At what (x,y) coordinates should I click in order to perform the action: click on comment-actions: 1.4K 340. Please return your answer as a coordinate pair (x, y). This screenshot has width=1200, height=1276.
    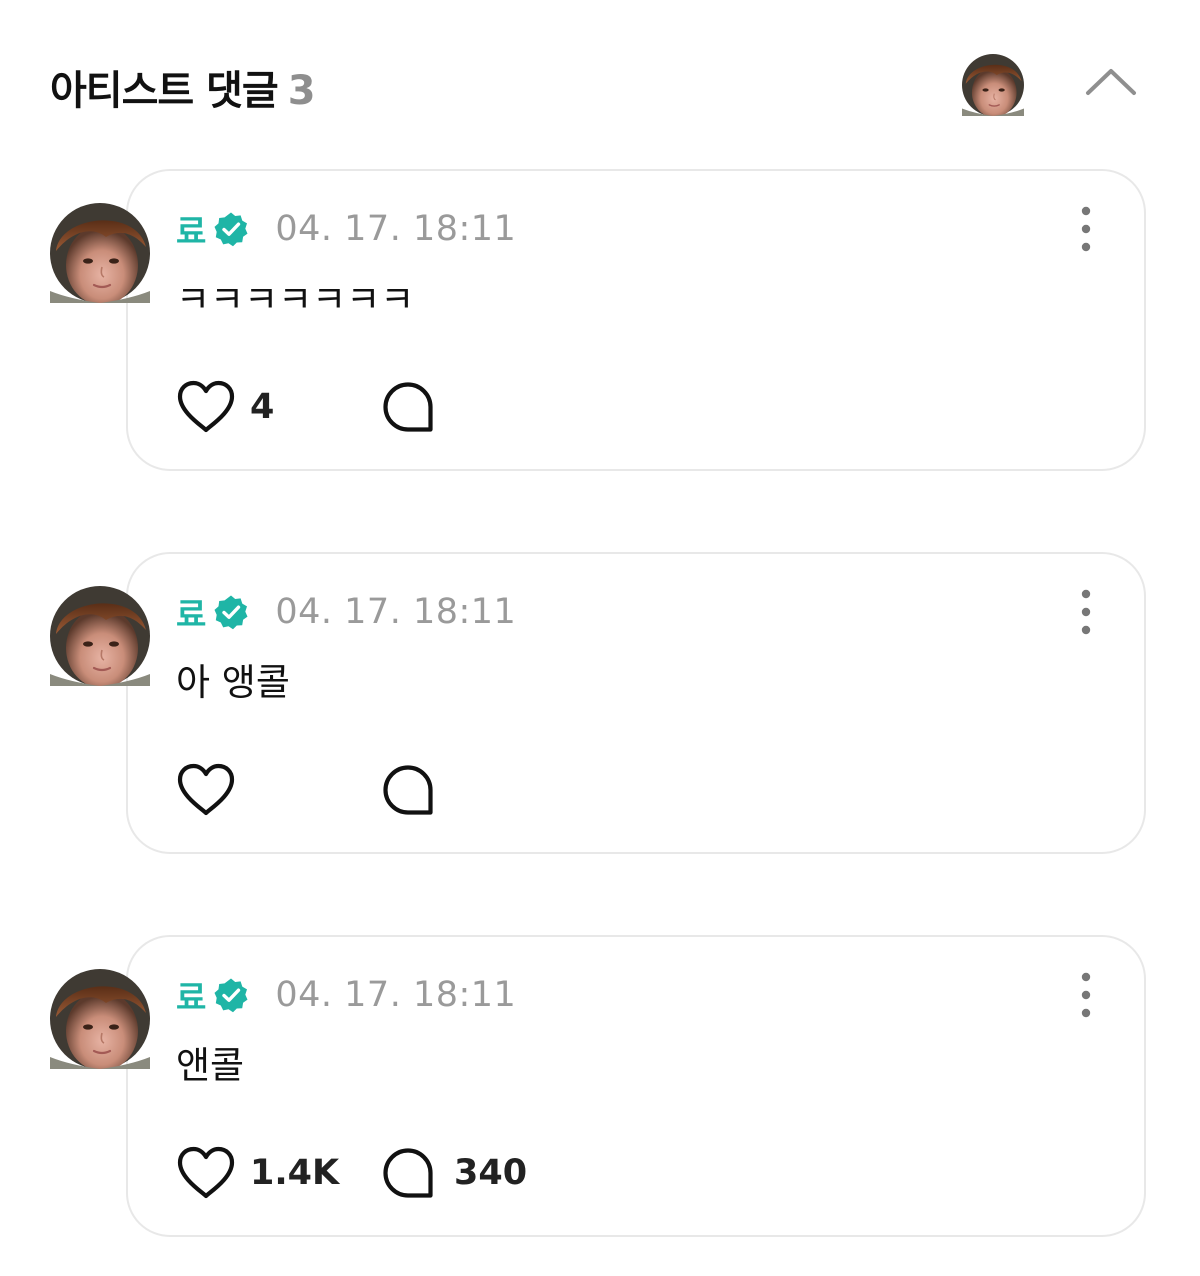
    Looking at the image, I should click on (526, 1173).